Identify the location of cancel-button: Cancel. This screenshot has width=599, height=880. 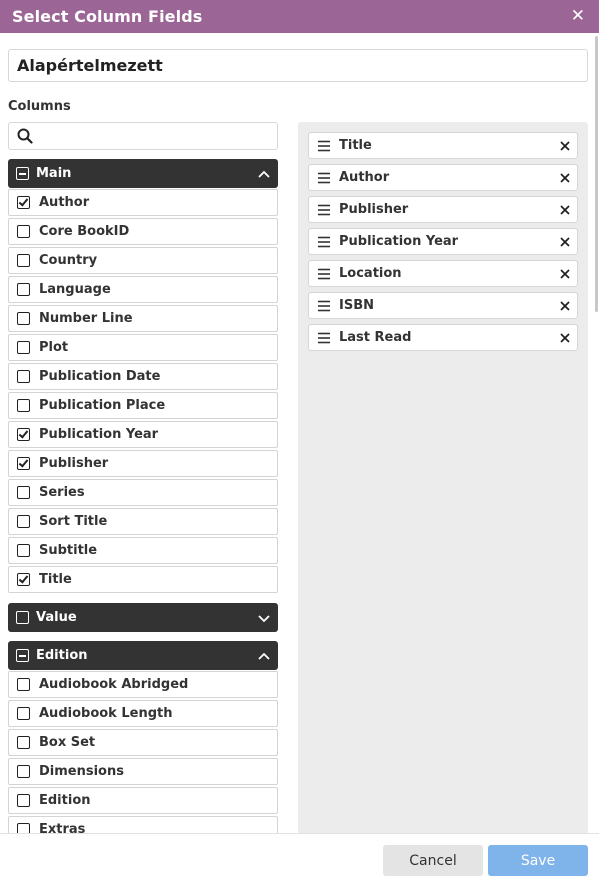
(433, 860).